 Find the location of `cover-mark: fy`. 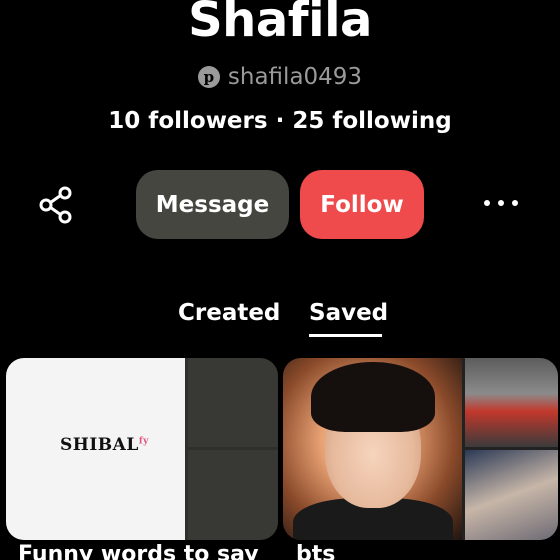

cover-mark: fy is located at coordinates (143, 441).